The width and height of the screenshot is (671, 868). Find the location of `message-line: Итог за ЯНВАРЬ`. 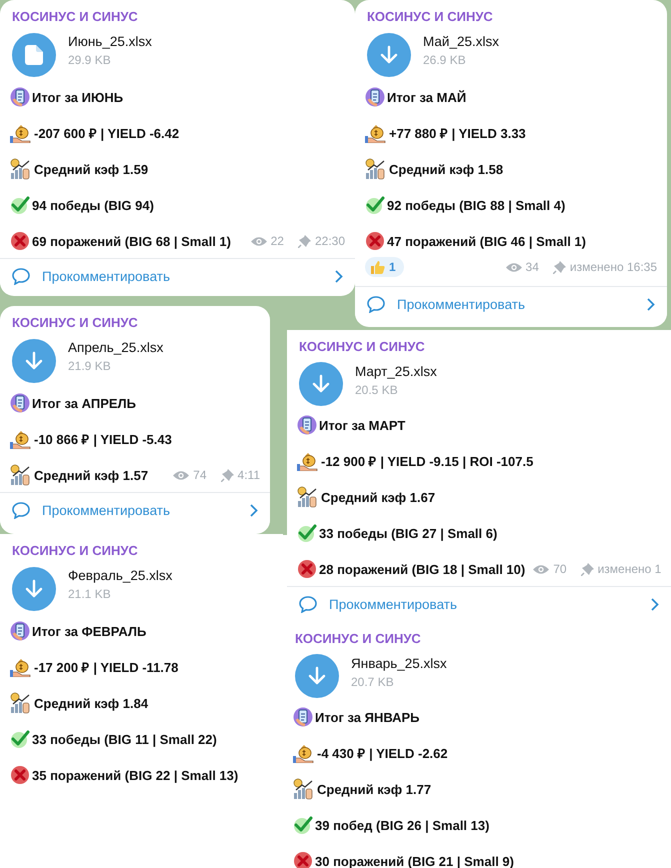

message-line: Итог за ЯНВАРЬ is located at coordinates (367, 717).